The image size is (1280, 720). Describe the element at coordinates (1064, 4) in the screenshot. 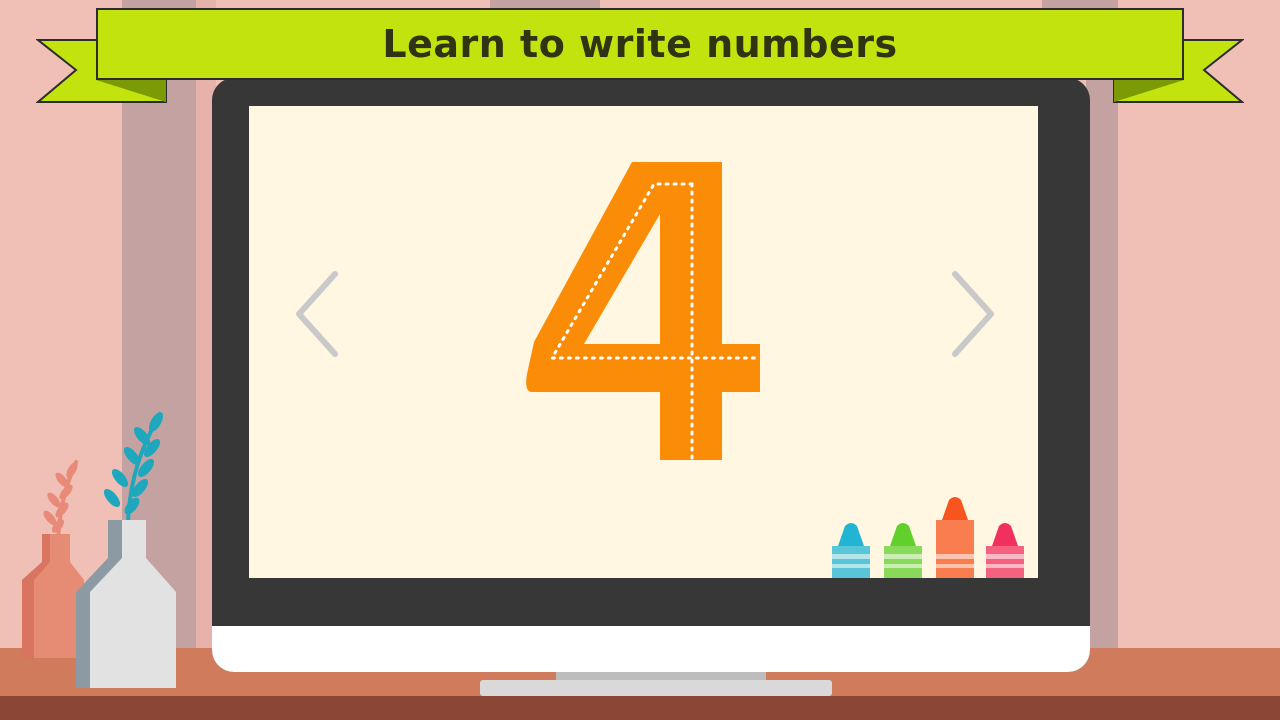

I see `wall-stripe-top-right` at that location.